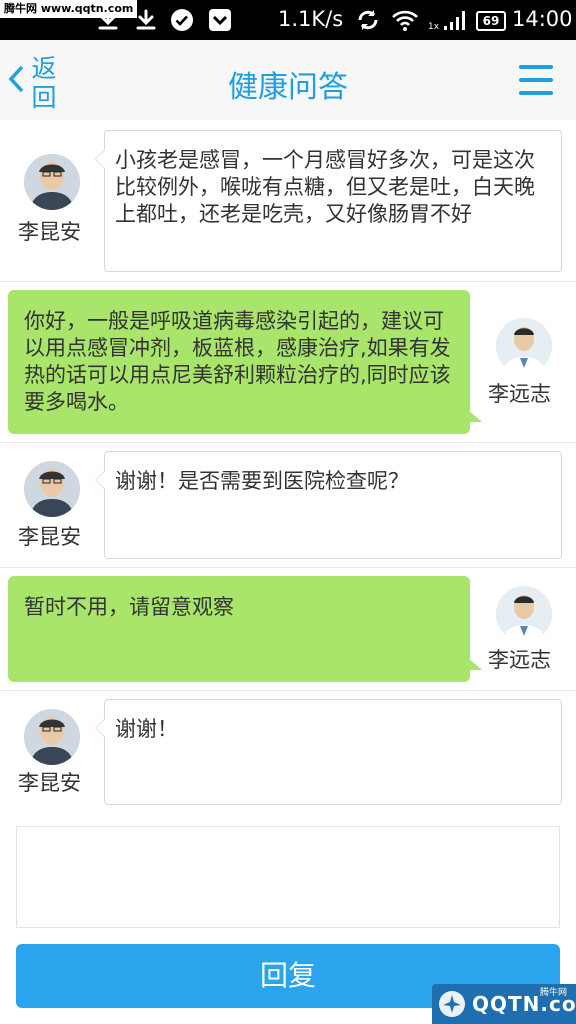 The width and height of the screenshot is (576, 1024). Describe the element at coordinates (288, 877) in the screenshot. I see `reply-input` at that location.